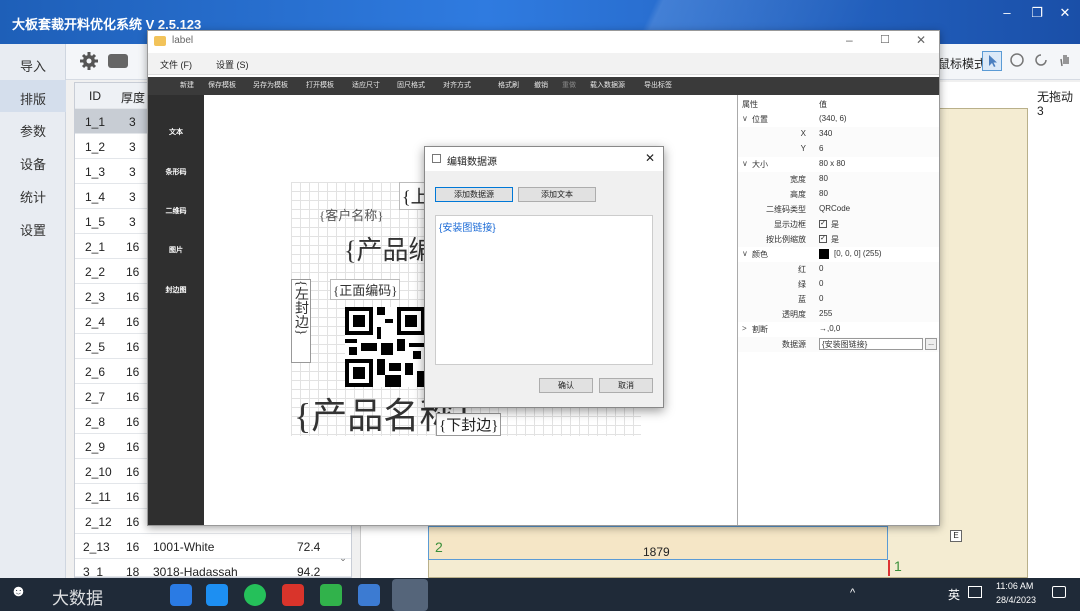 Image resolution: width=1080 pixels, height=611 pixels. Describe the element at coordinates (1041, 60) in the screenshot. I see `rotate-ccw-icon` at that location.